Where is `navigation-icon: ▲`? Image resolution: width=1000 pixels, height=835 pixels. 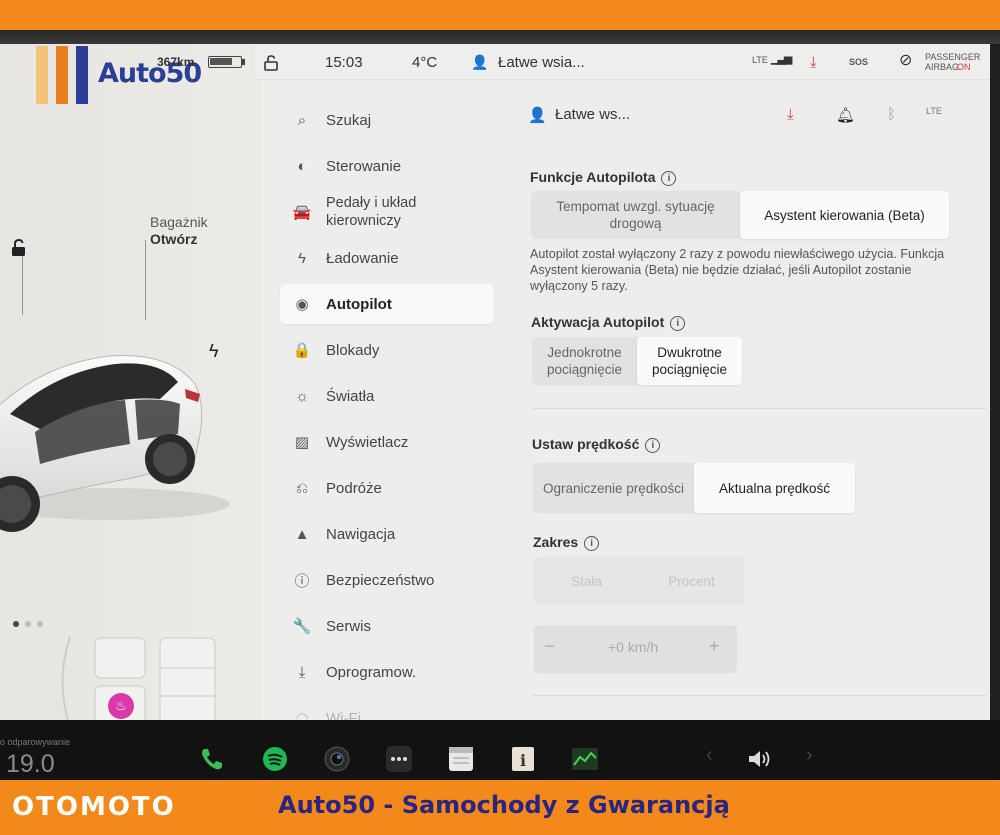 navigation-icon: ▲ is located at coordinates (302, 534).